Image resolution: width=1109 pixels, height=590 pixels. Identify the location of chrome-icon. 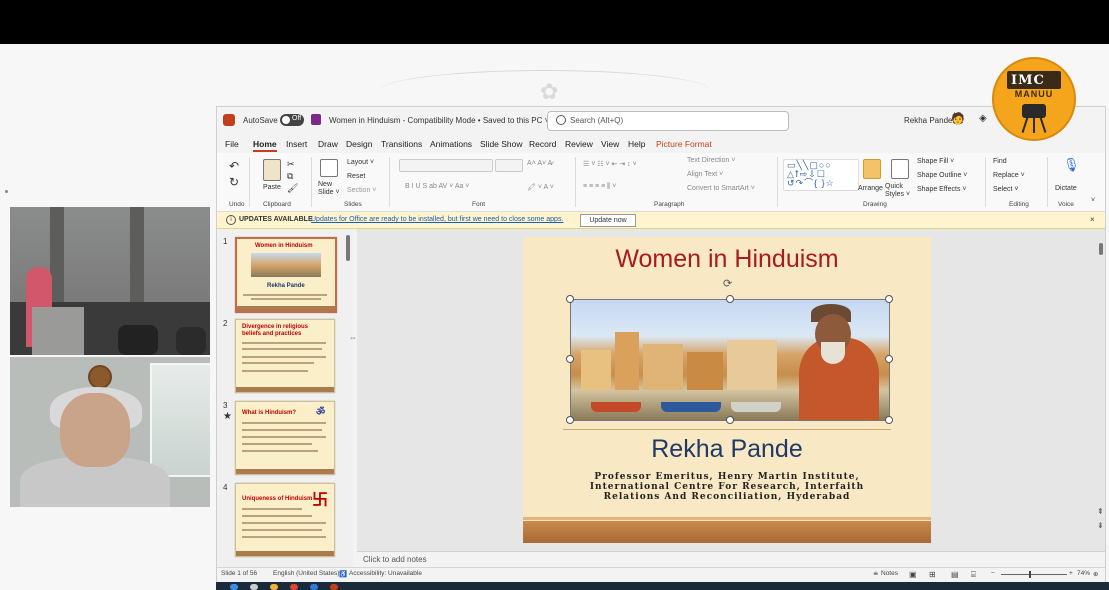
(294, 587).